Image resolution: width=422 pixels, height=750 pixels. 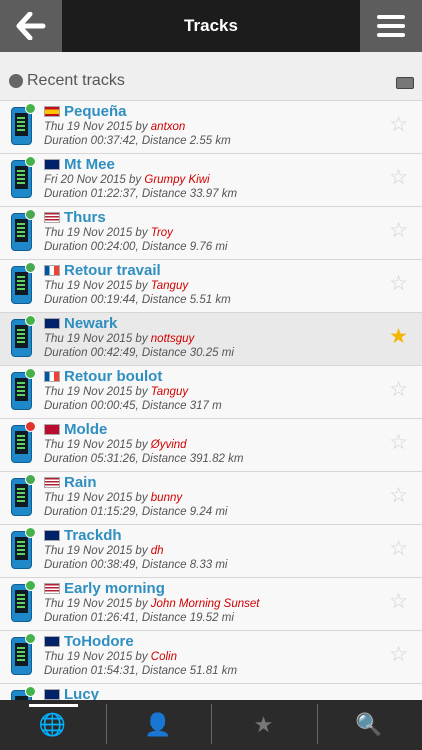 I want to click on track-duration: 01:22:37, so click(x=113, y=194).